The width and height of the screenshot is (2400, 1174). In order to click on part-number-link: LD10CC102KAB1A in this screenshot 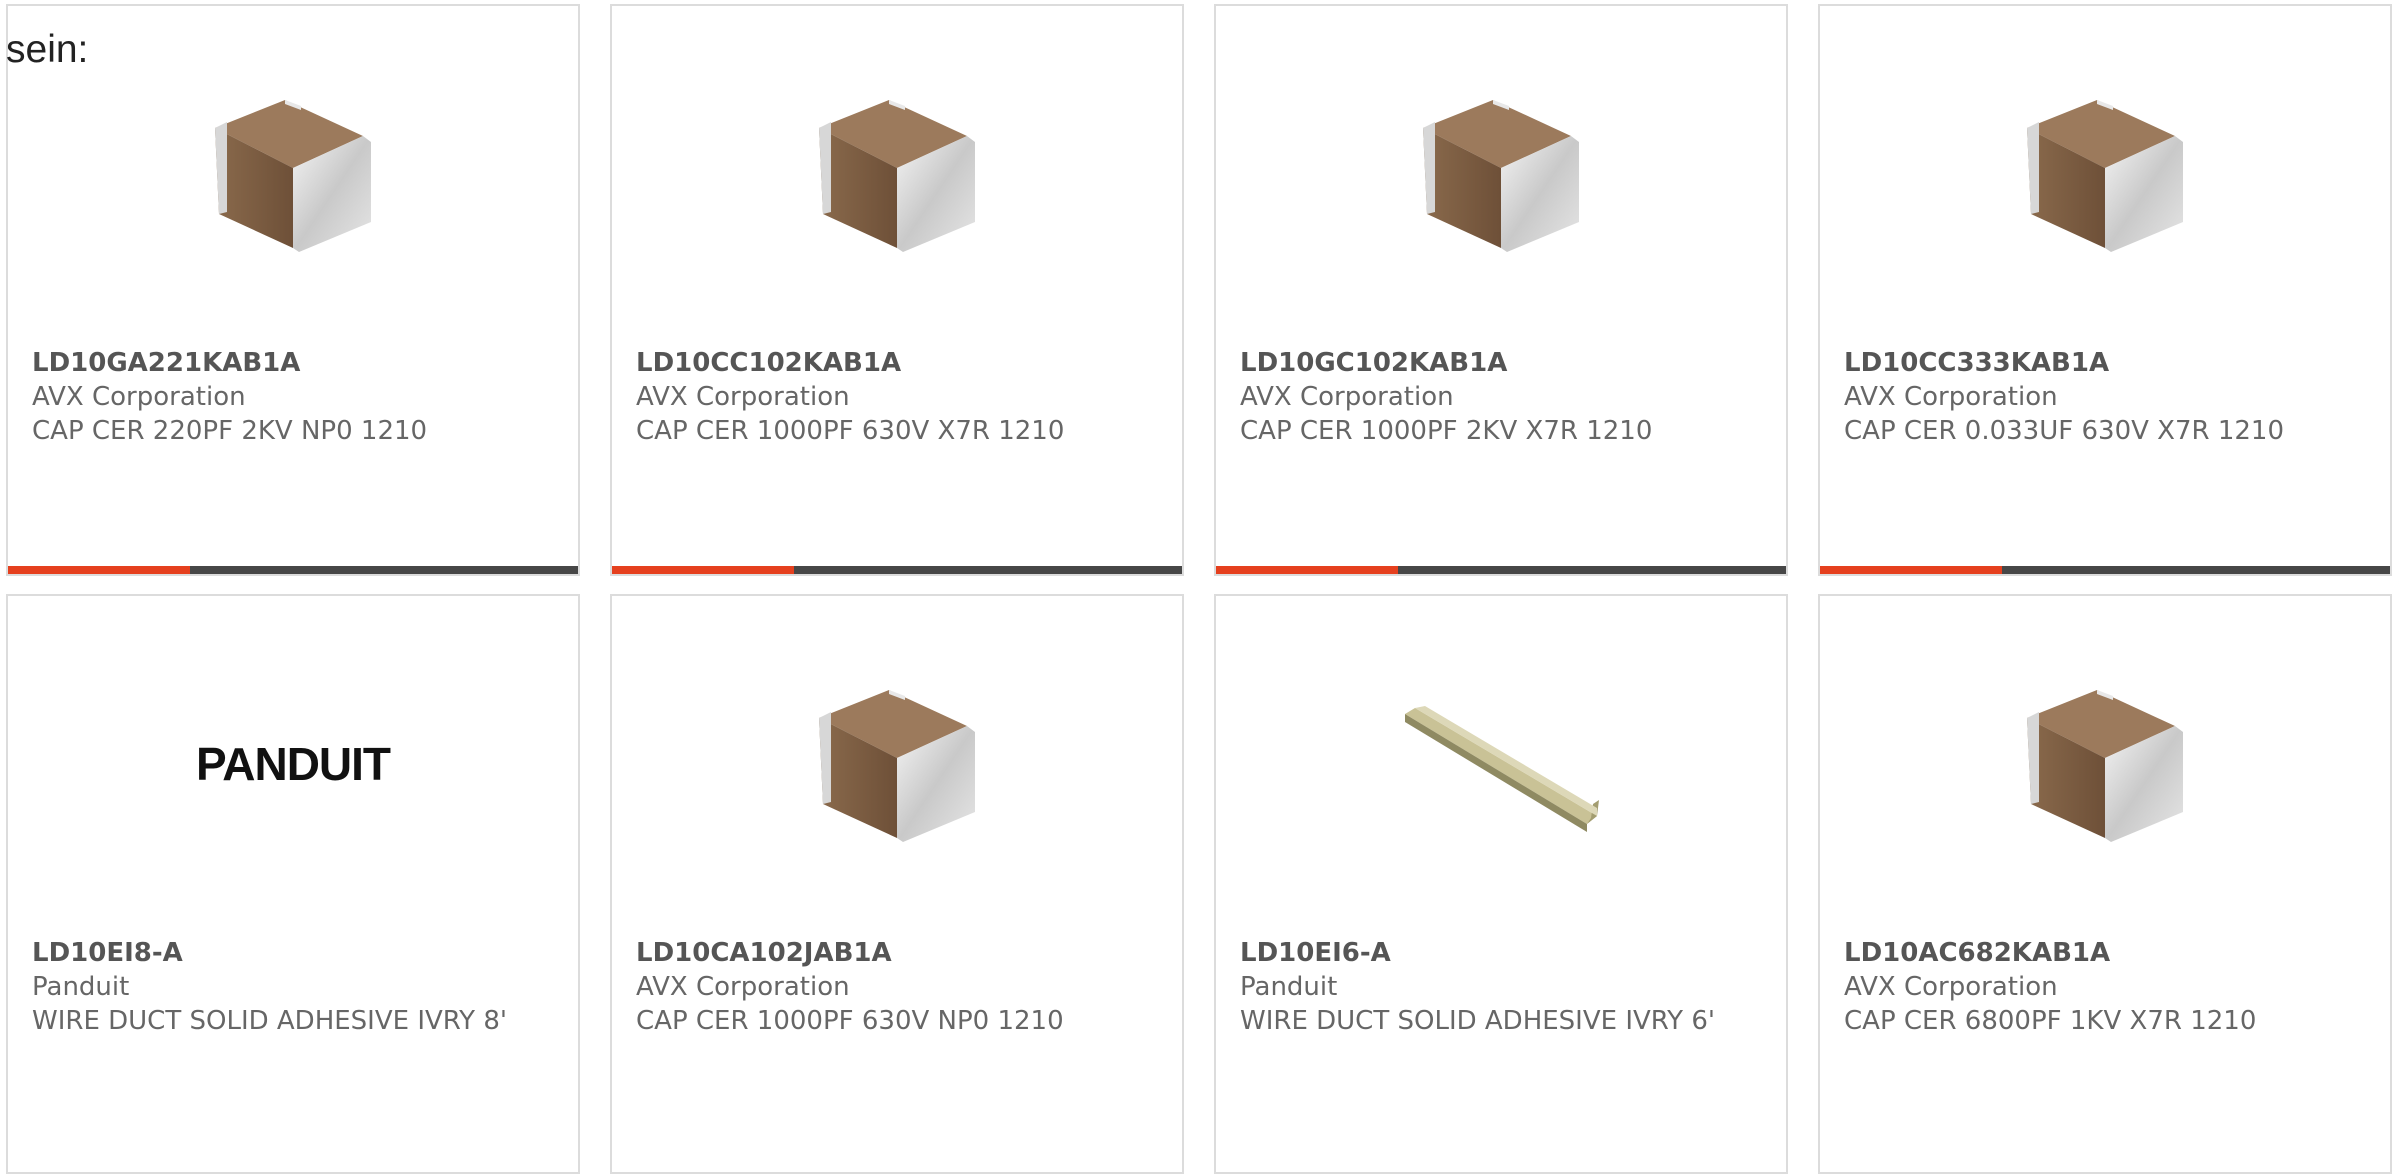, I will do `click(899, 363)`.